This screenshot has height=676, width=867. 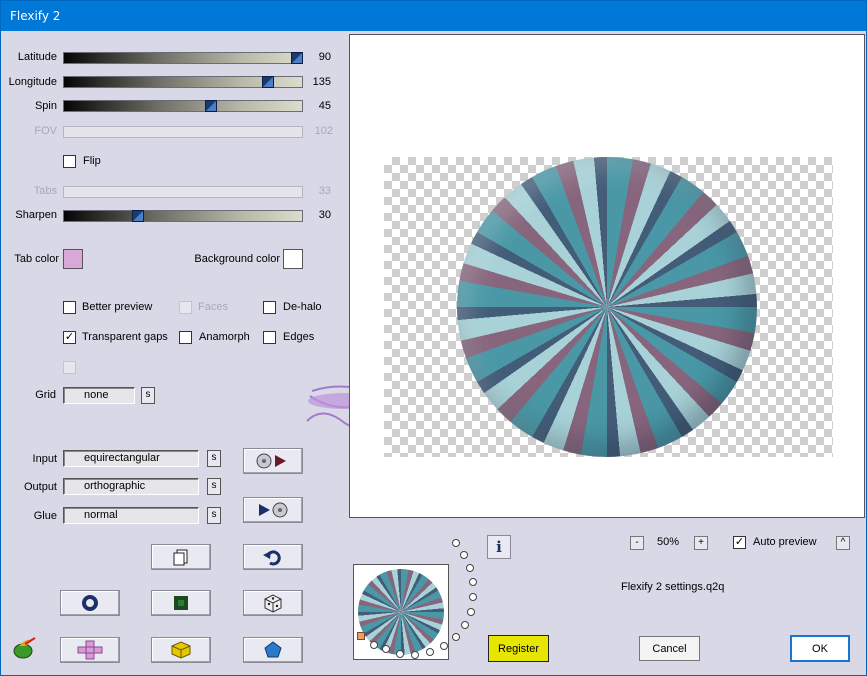 I want to click on render-play-icon, so click(x=271, y=461).